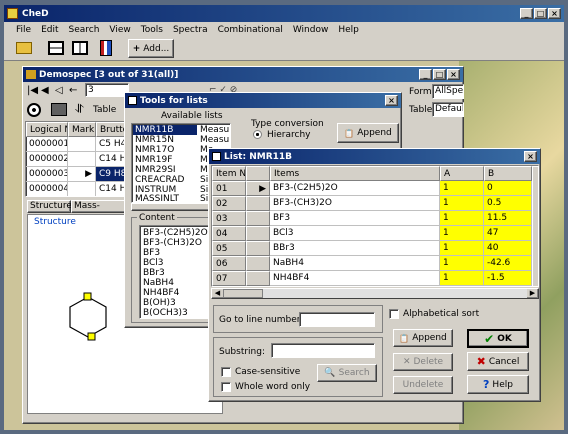 The width and height of the screenshot is (568, 434). I want to click on menu-help: Help, so click(348, 30).